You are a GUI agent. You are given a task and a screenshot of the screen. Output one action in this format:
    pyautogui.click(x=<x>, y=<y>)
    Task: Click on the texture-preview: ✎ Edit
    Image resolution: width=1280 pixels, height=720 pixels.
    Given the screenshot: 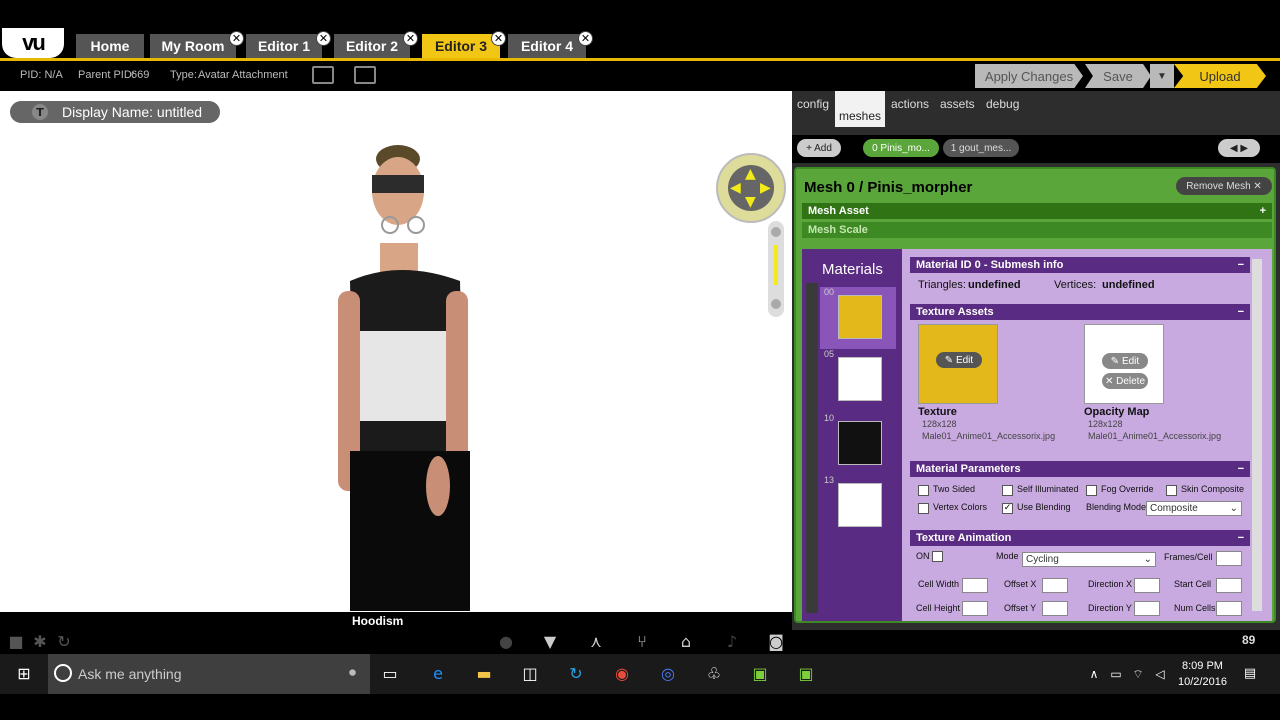 What is the action you would take?
    pyautogui.click(x=958, y=364)
    